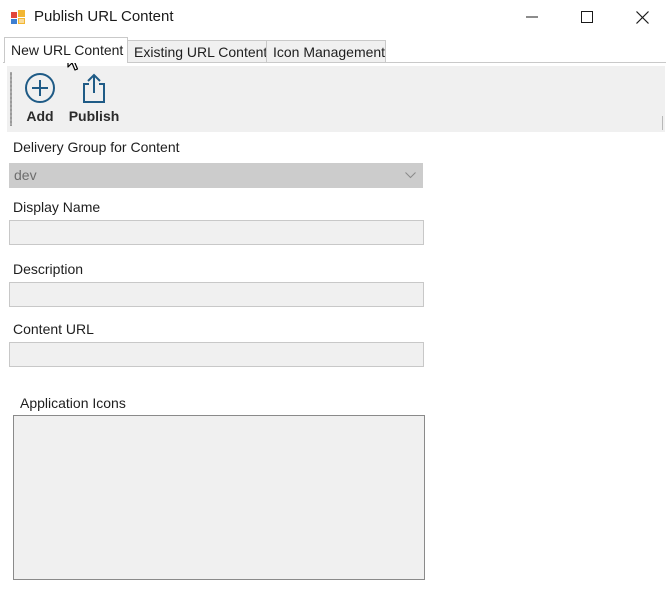 The height and width of the screenshot is (595, 669). What do you see at coordinates (25, 175) in the screenshot?
I see `delivery-group-value: dev` at bounding box center [25, 175].